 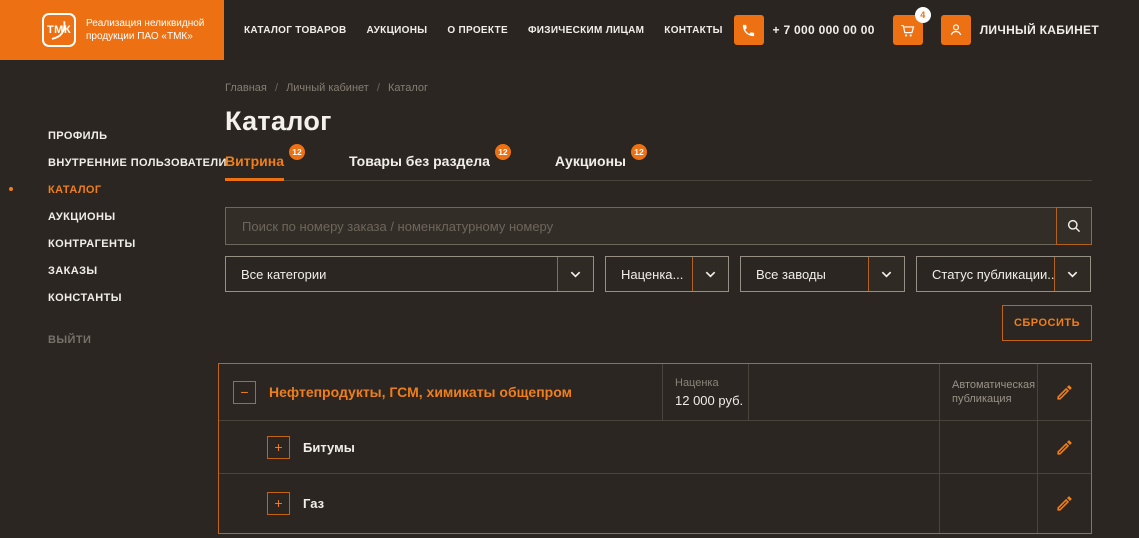 I want to click on breadcrumb-account: Личный кабинет, so click(x=327, y=88).